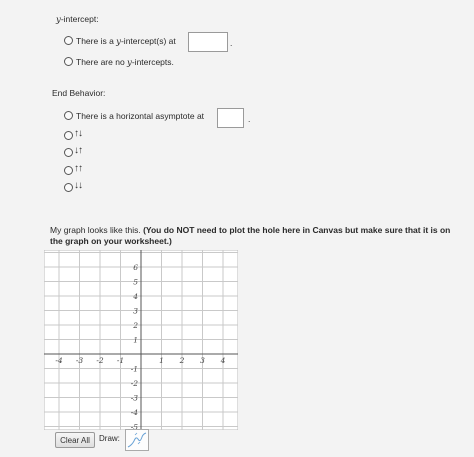  What do you see at coordinates (135, 267) in the screenshot?
I see `y-tick-label: 6` at bounding box center [135, 267].